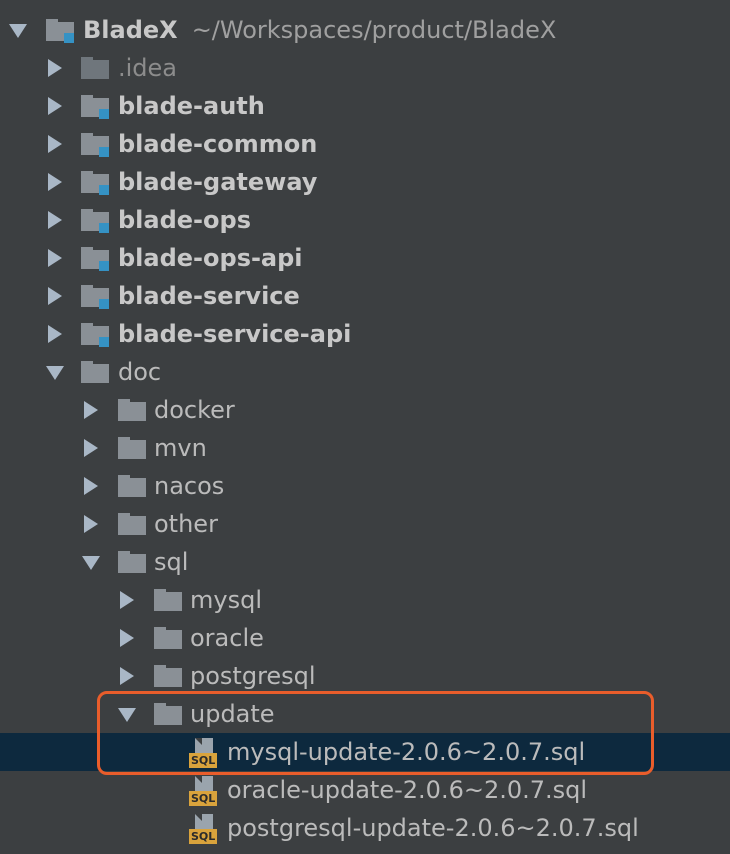  I want to click on tree-row-postgresql-update-sql: SQL postgresql-update-2.0.6~2.0.7.sql, so click(365, 828).